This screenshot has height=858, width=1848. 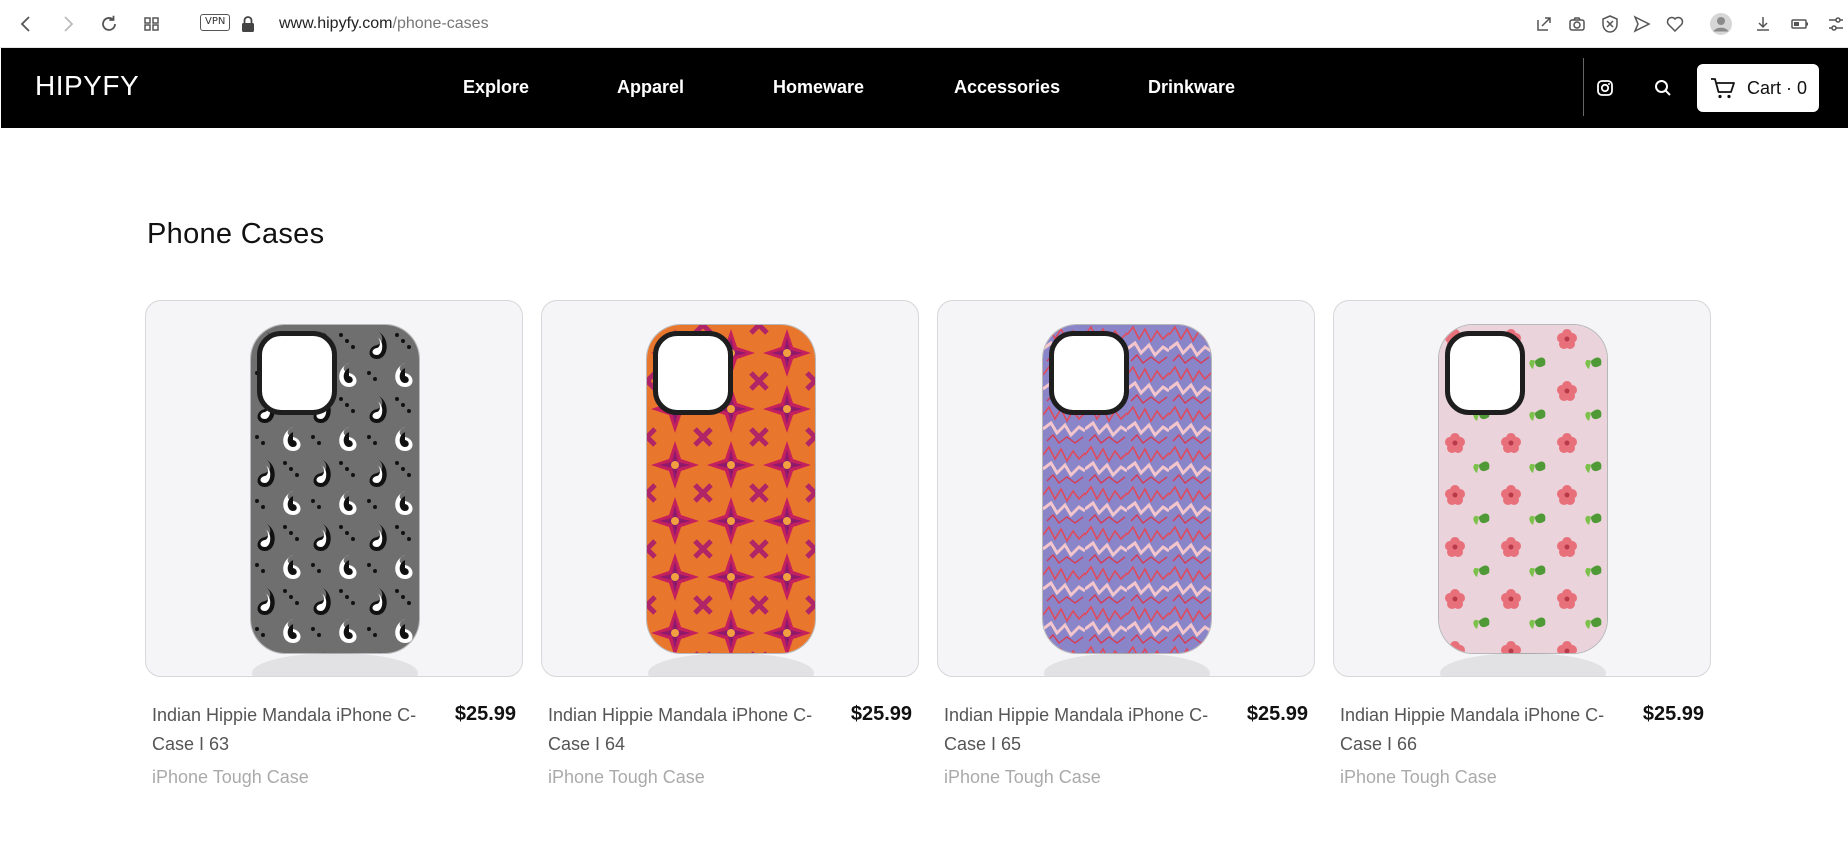 I want to click on download-icon, so click(x=1763, y=24).